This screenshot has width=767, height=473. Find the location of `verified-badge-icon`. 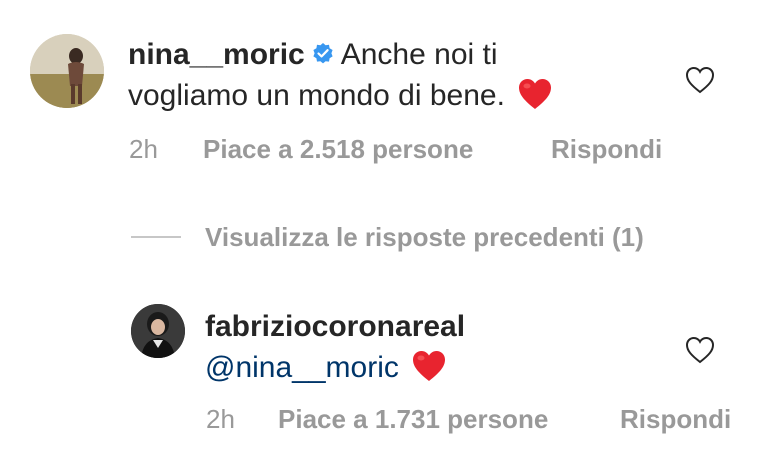

verified-badge-icon is located at coordinates (323, 53).